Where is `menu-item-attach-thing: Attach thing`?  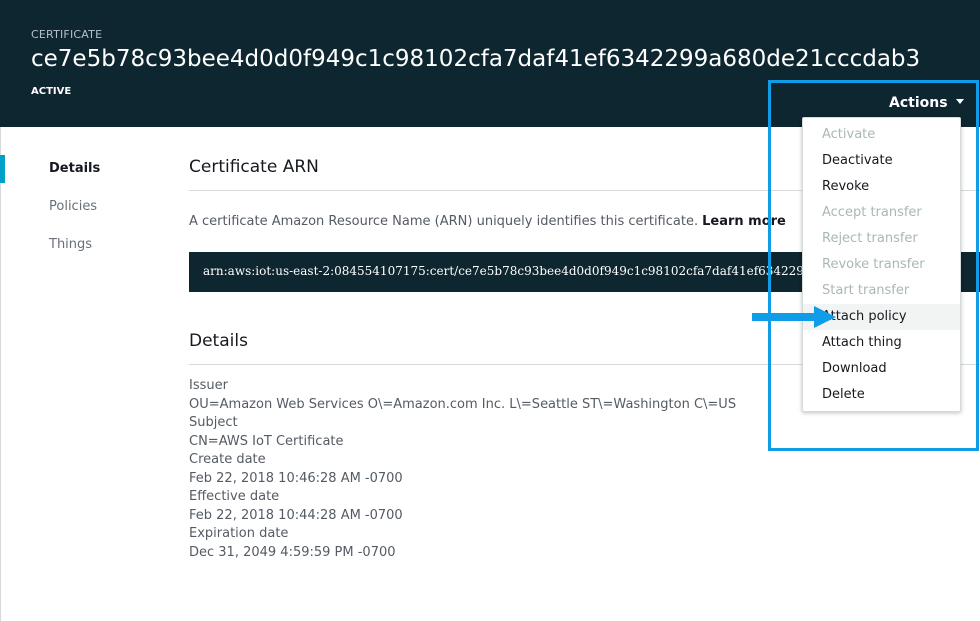 menu-item-attach-thing: Attach thing is located at coordinates (881, 343).